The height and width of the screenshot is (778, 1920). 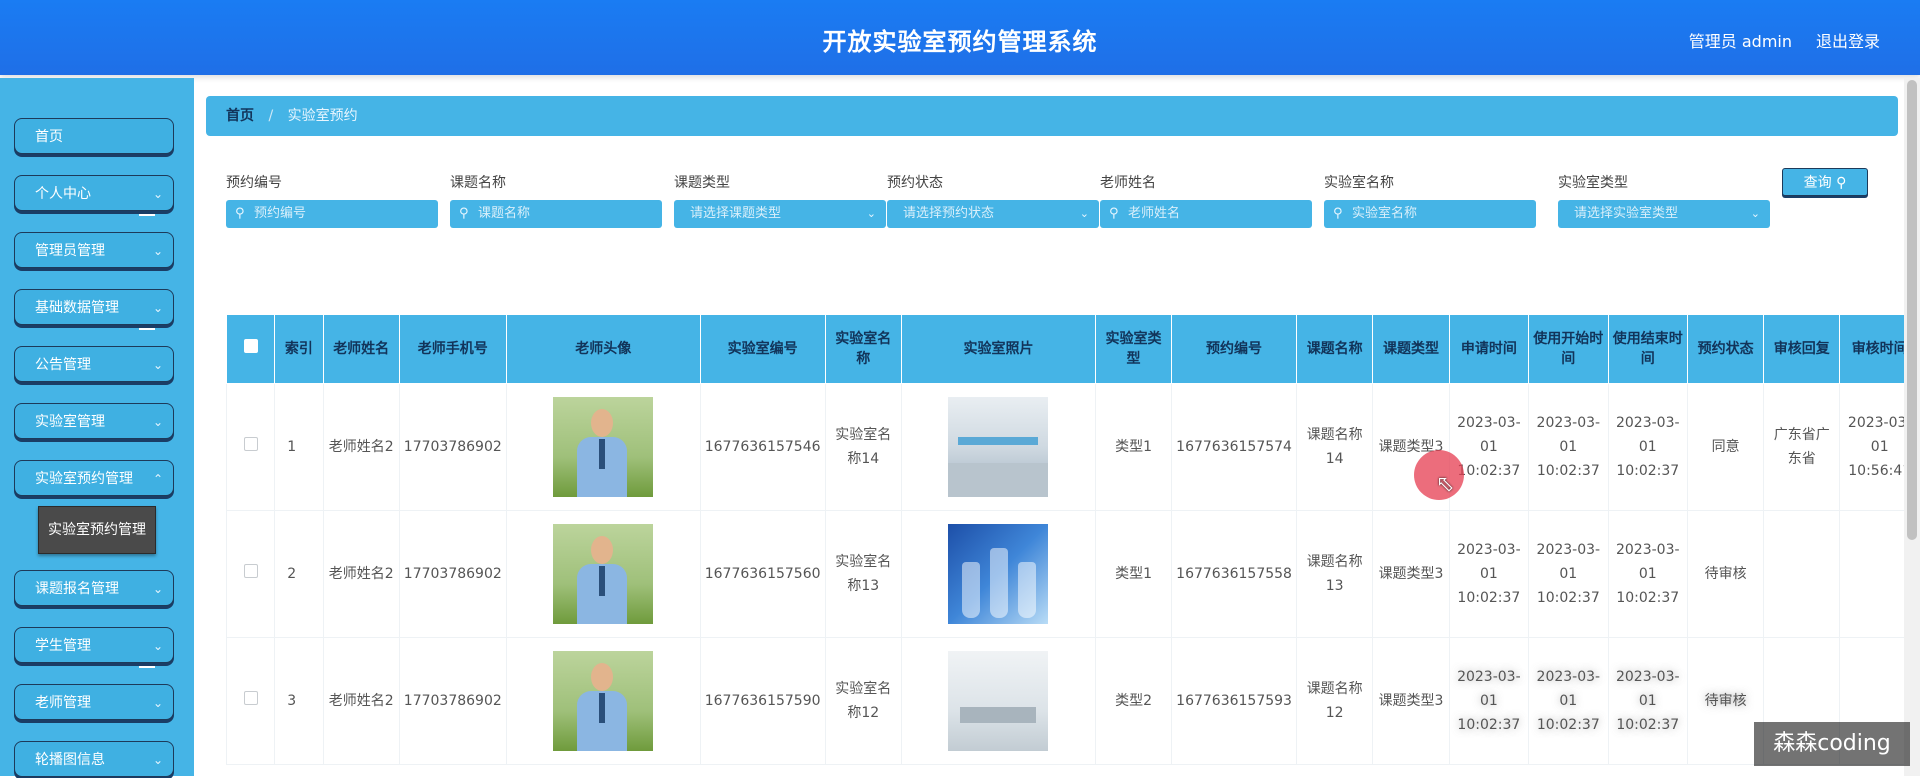 I want to click on cell-booking-no: 1677636157574, so click(x=1234, y=447).